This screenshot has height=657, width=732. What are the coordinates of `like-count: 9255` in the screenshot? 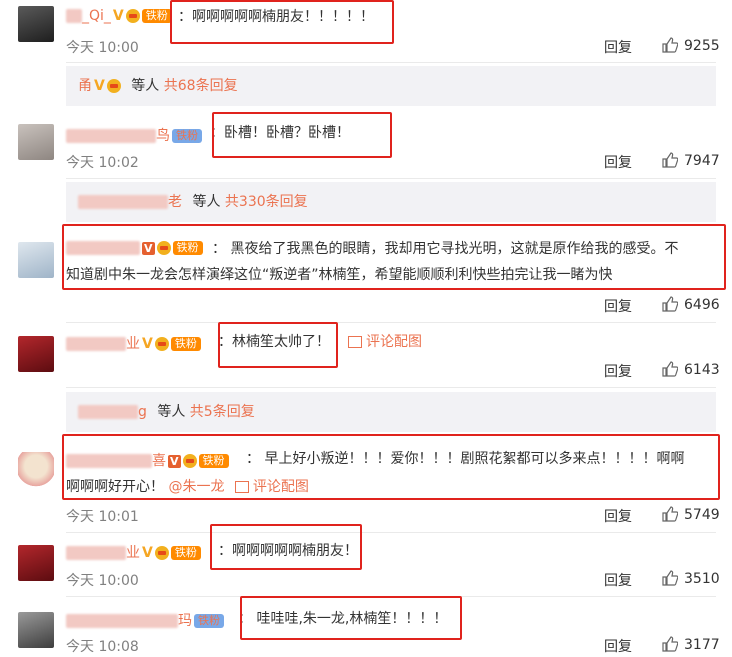 It's located at (702, 46).